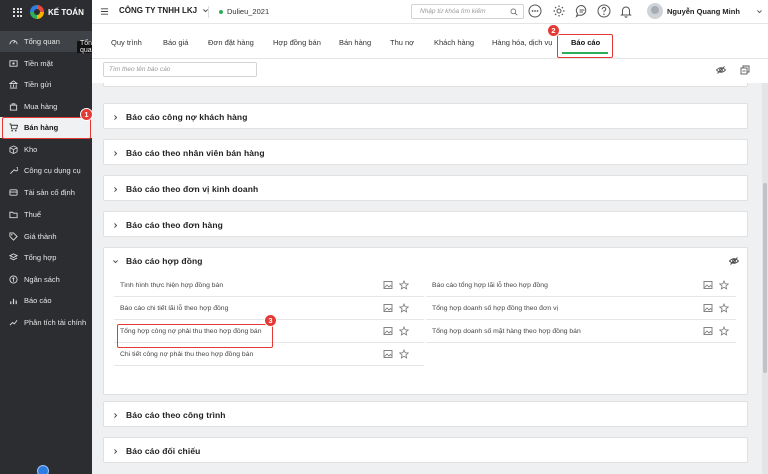 This screenshot has width=768, height=474. I want to click on bank-icon, so click(13, 84).